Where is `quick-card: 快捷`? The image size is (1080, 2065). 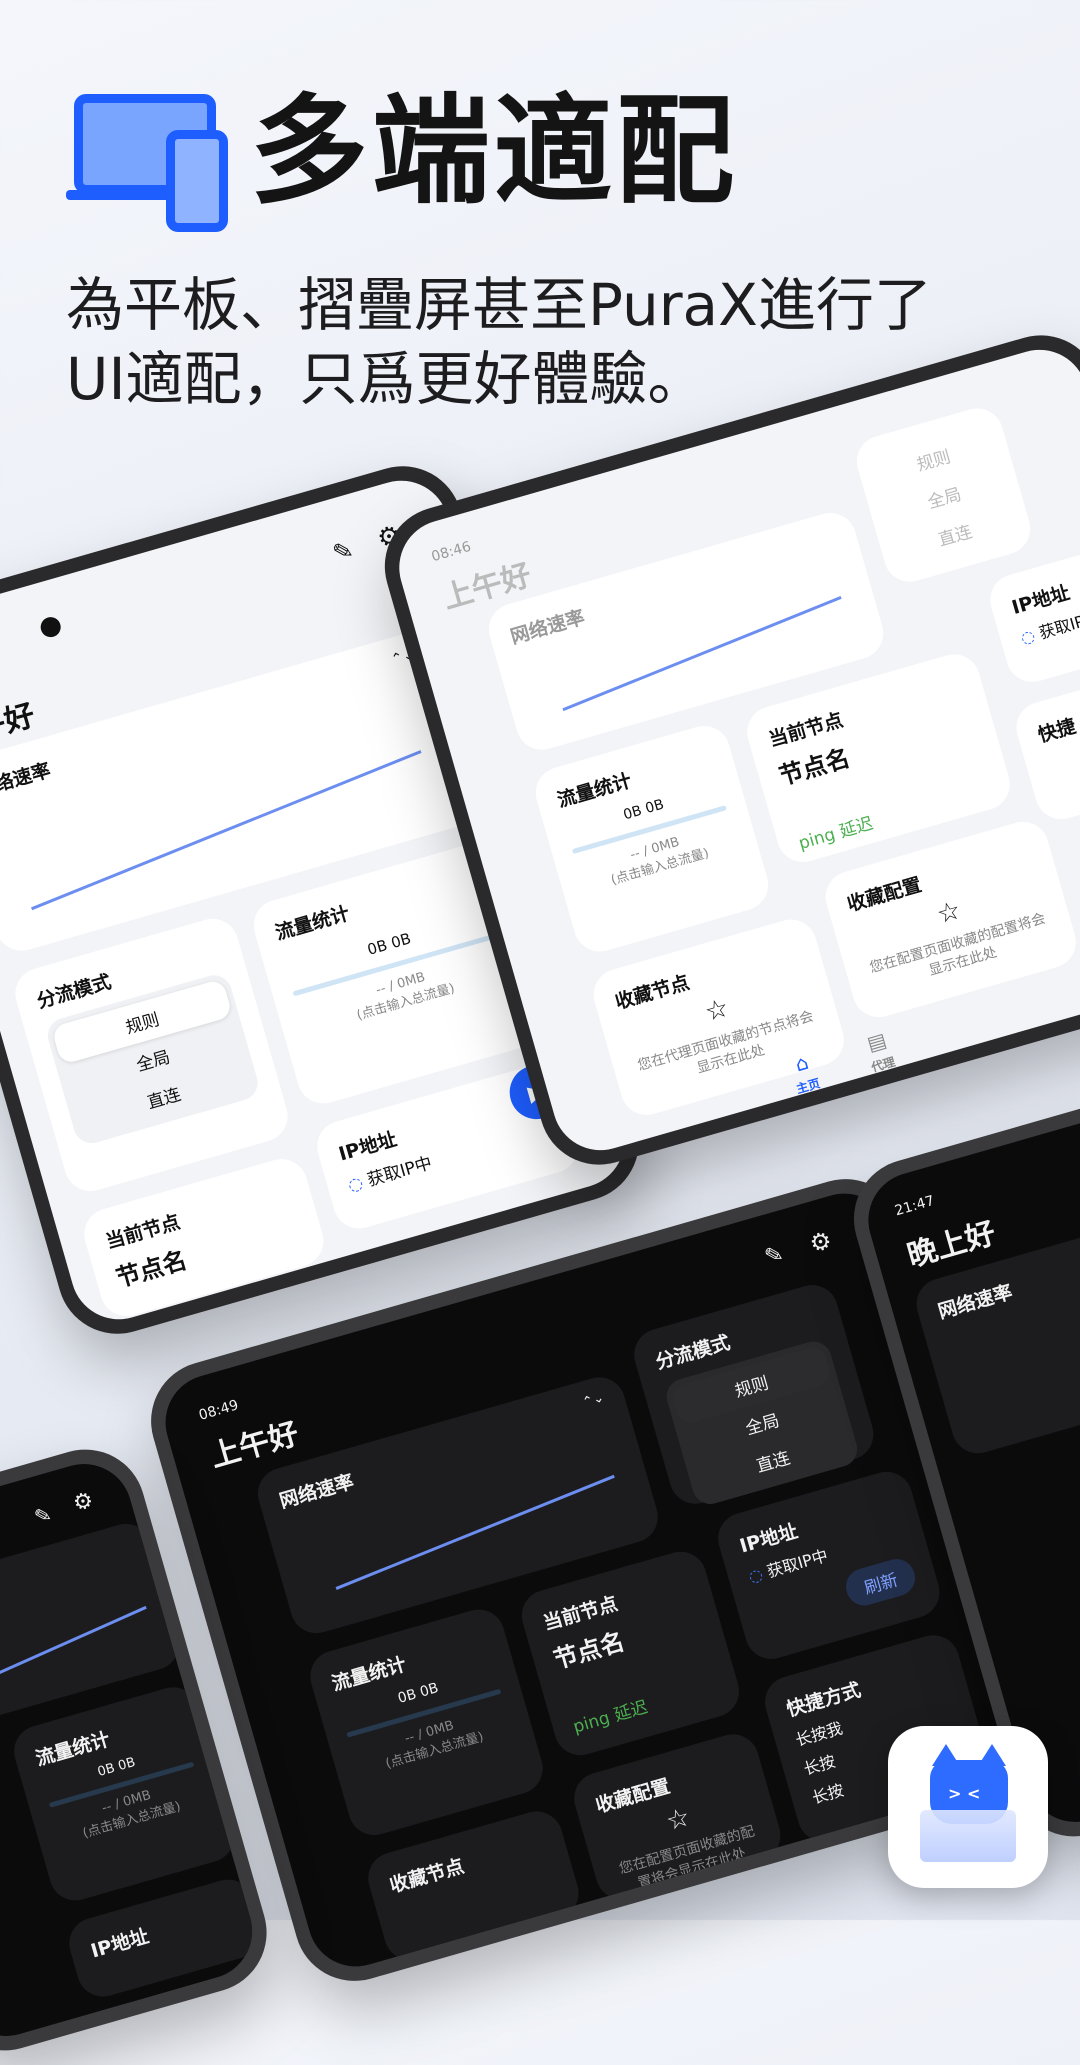 quick-card: 快捷 is located at coordinates (1045, 743).